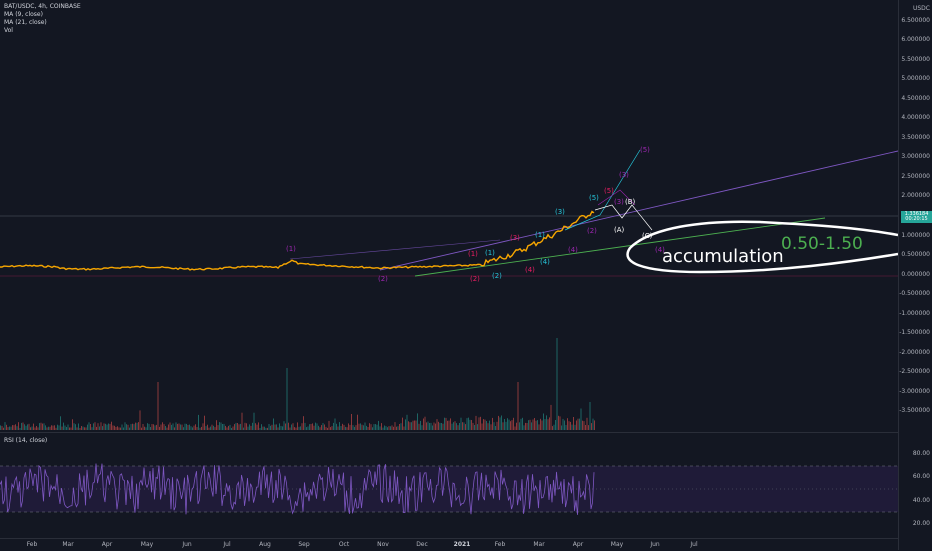  Describe the element at coordinates (916, 217) in the screenshot. I see `current-price-badge: 1.336184 00:20:15` at that location.